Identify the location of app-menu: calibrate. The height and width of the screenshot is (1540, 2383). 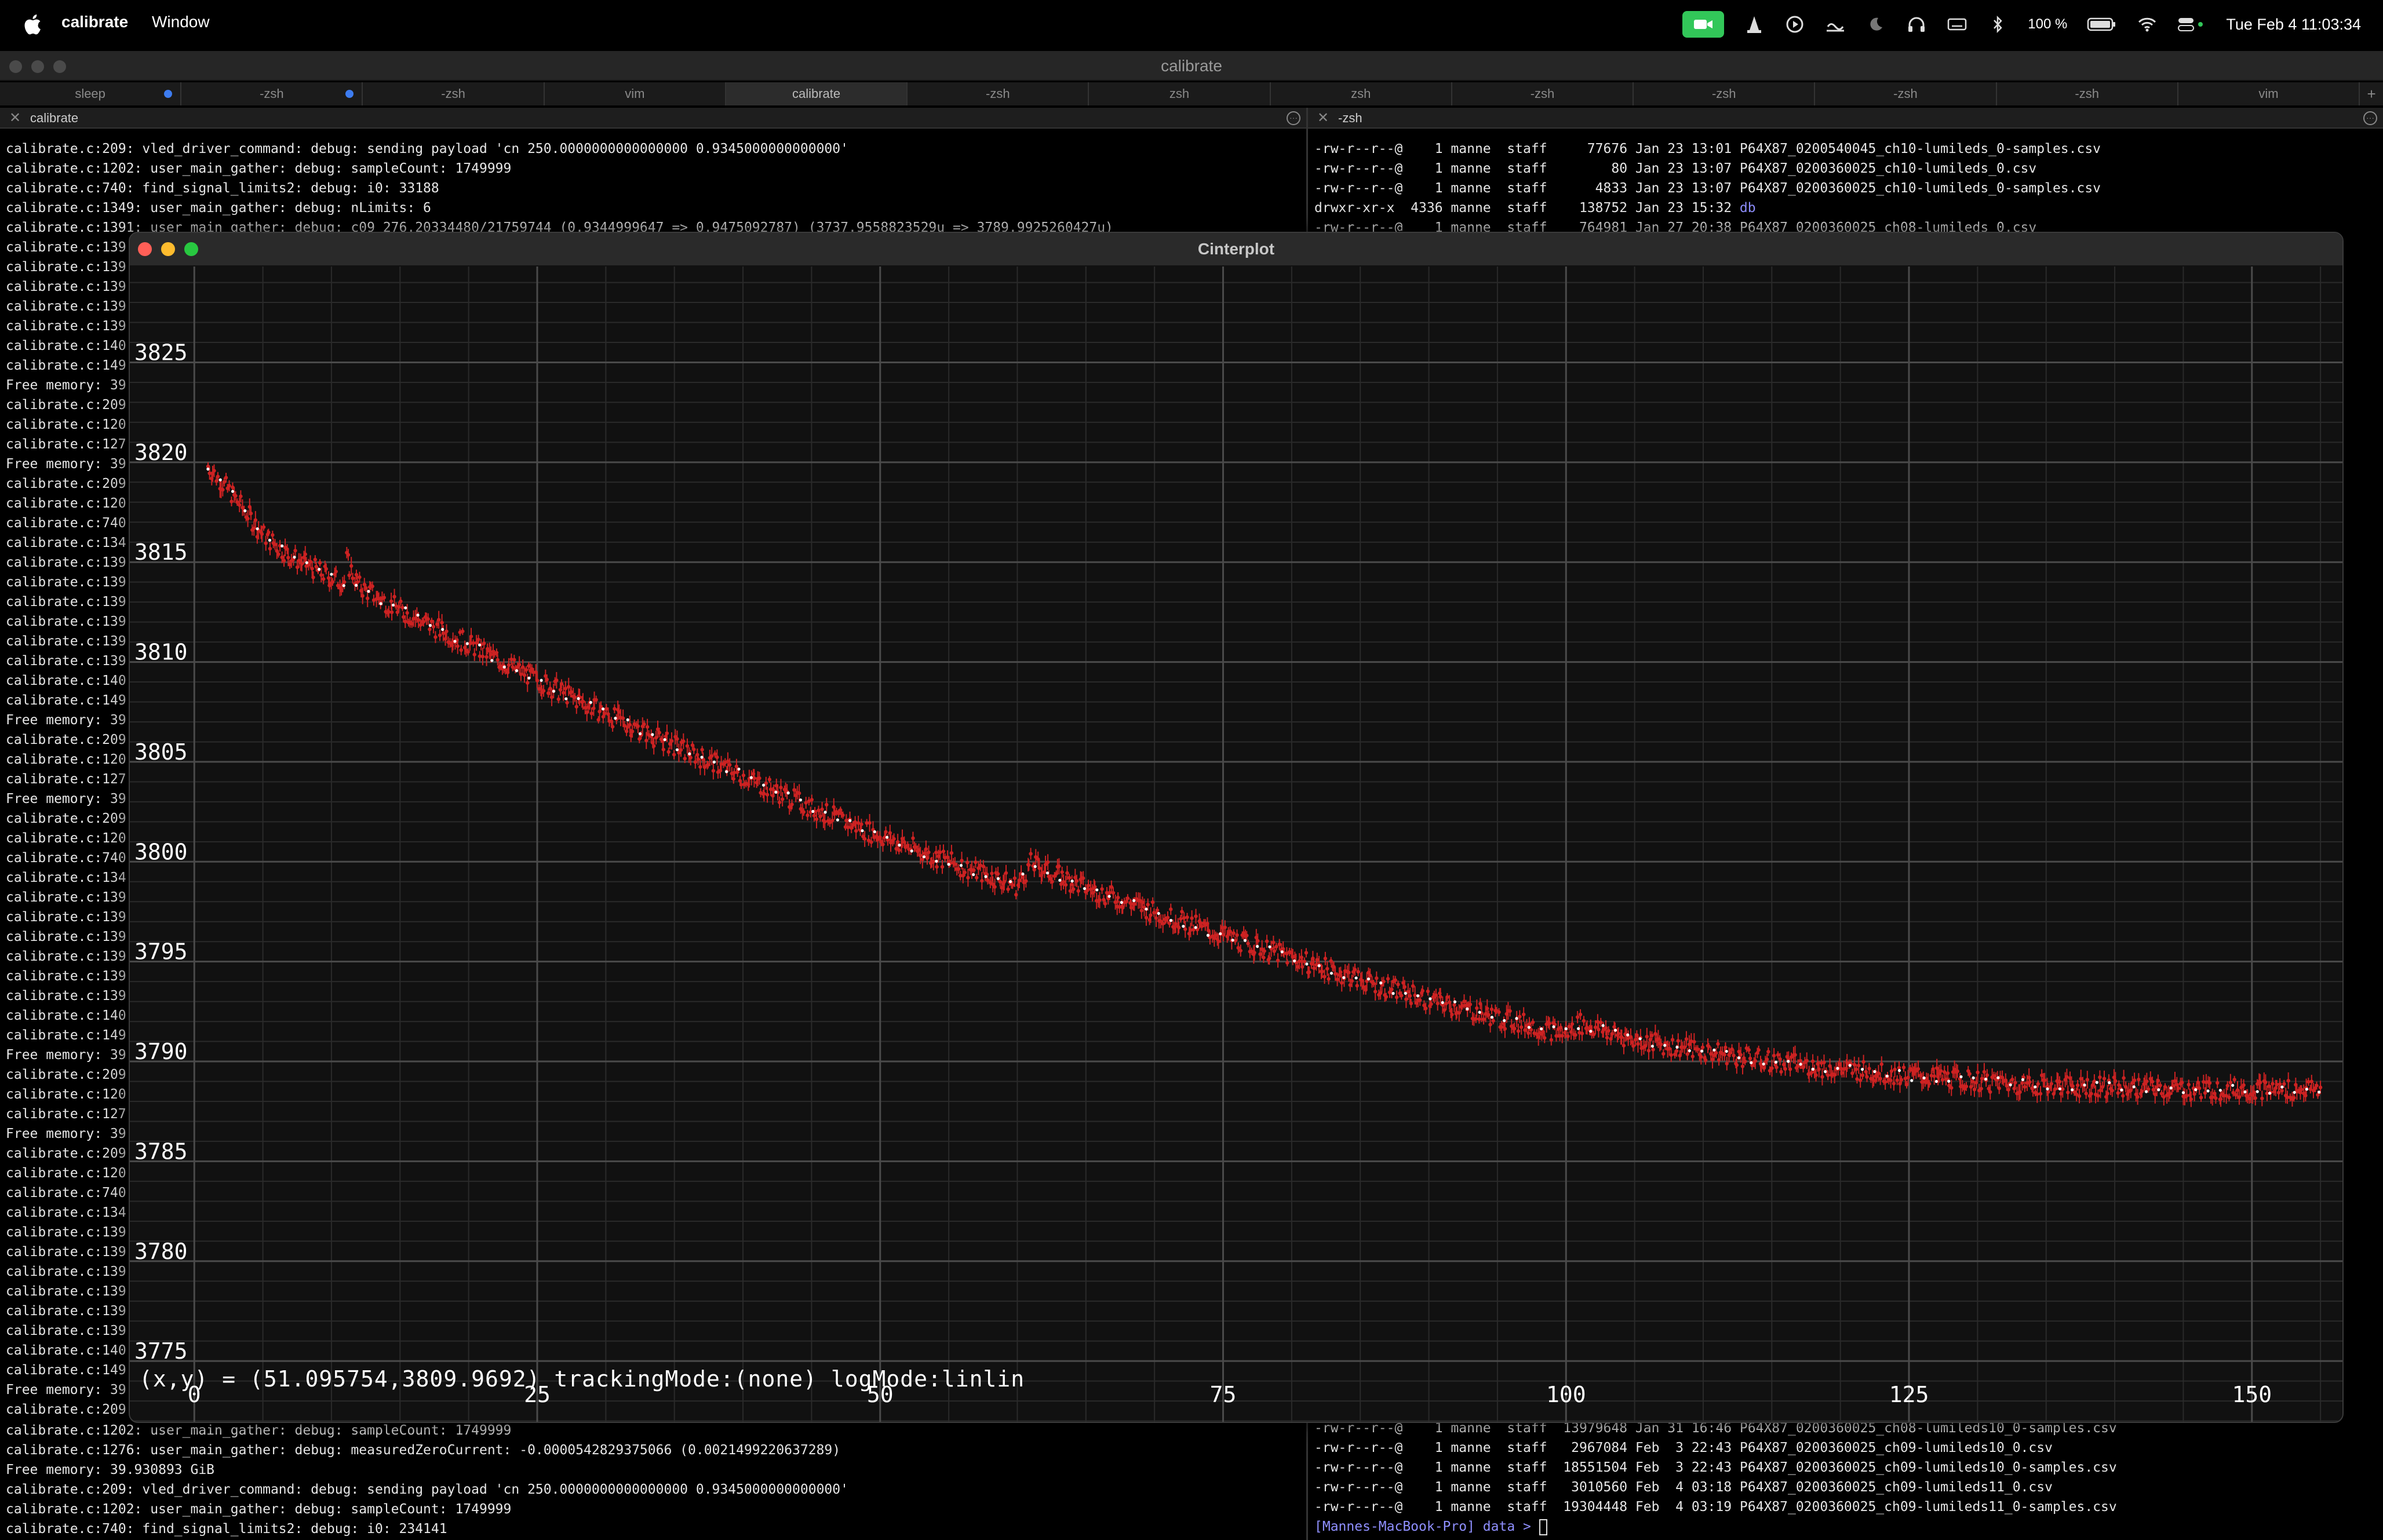
(95, 22).